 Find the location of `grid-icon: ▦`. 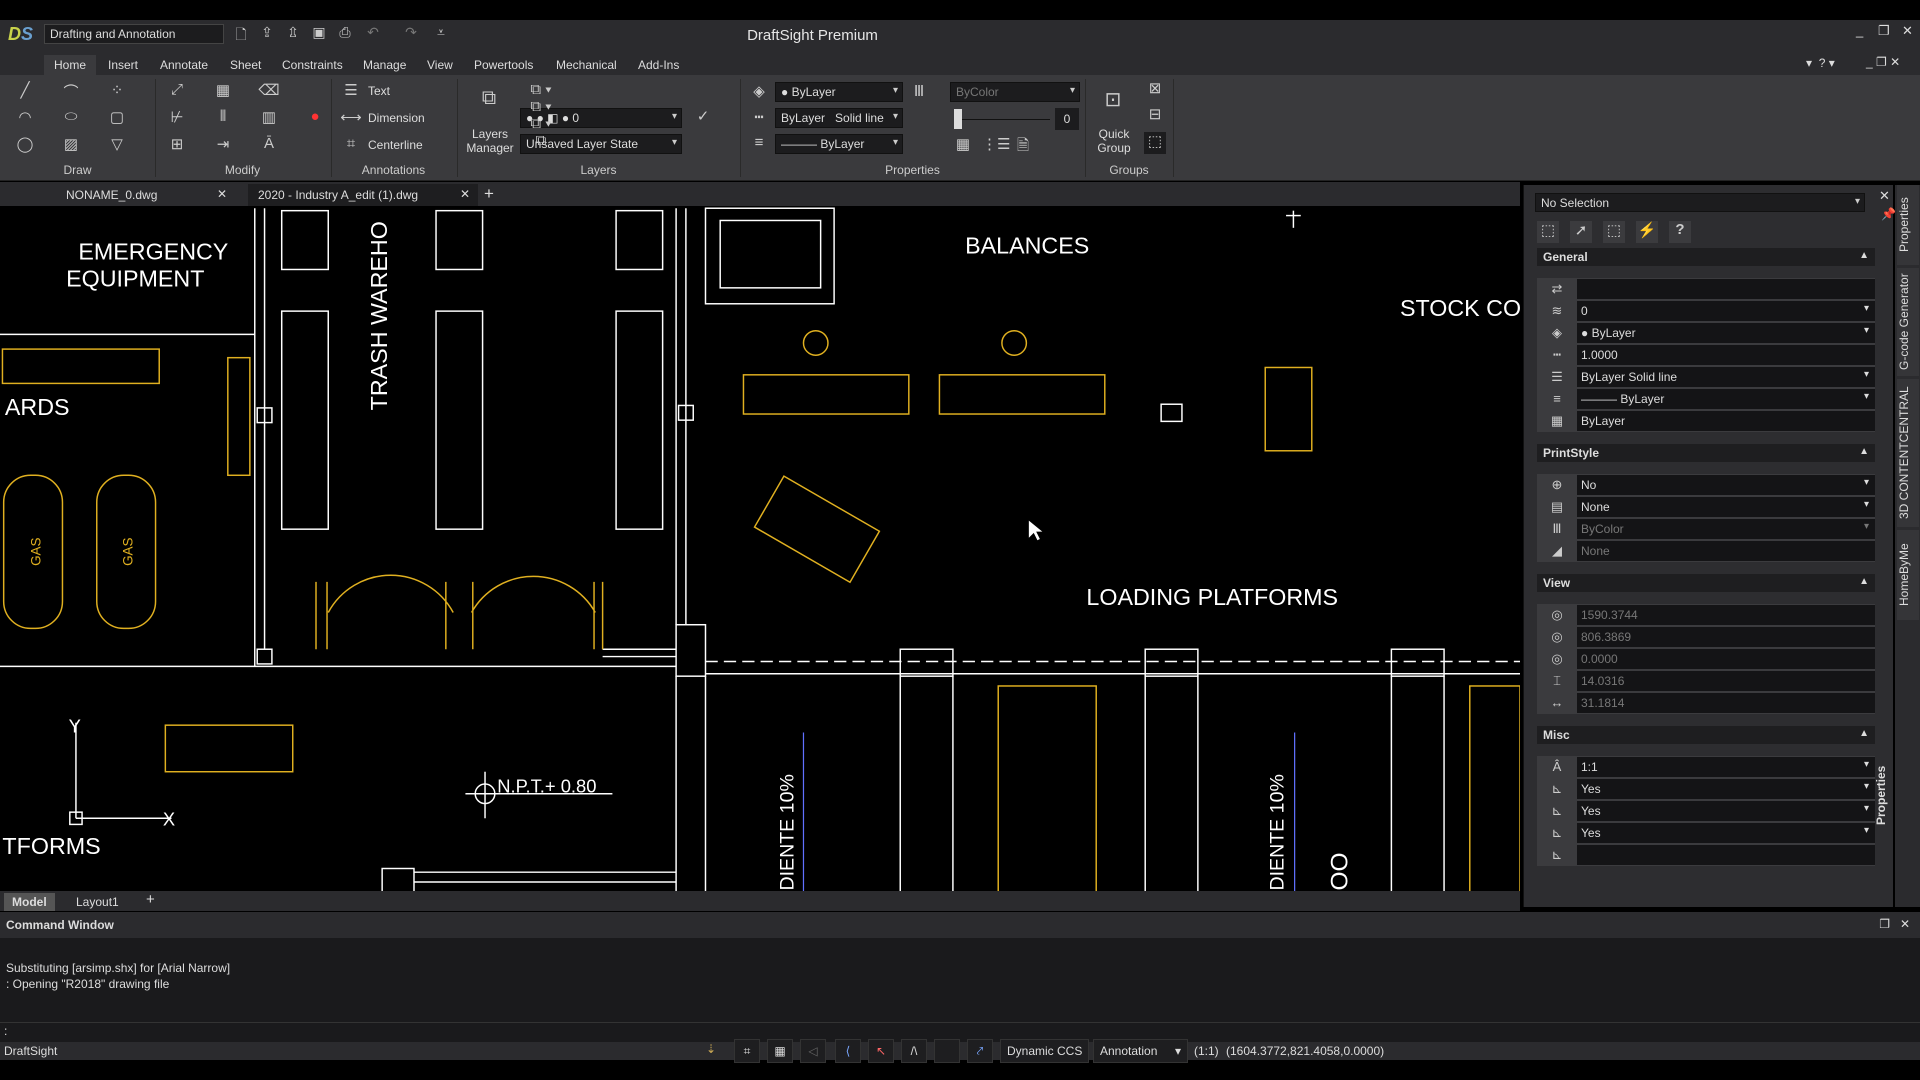

grid-icon: ▦ is located at coordinates (780, 1051).